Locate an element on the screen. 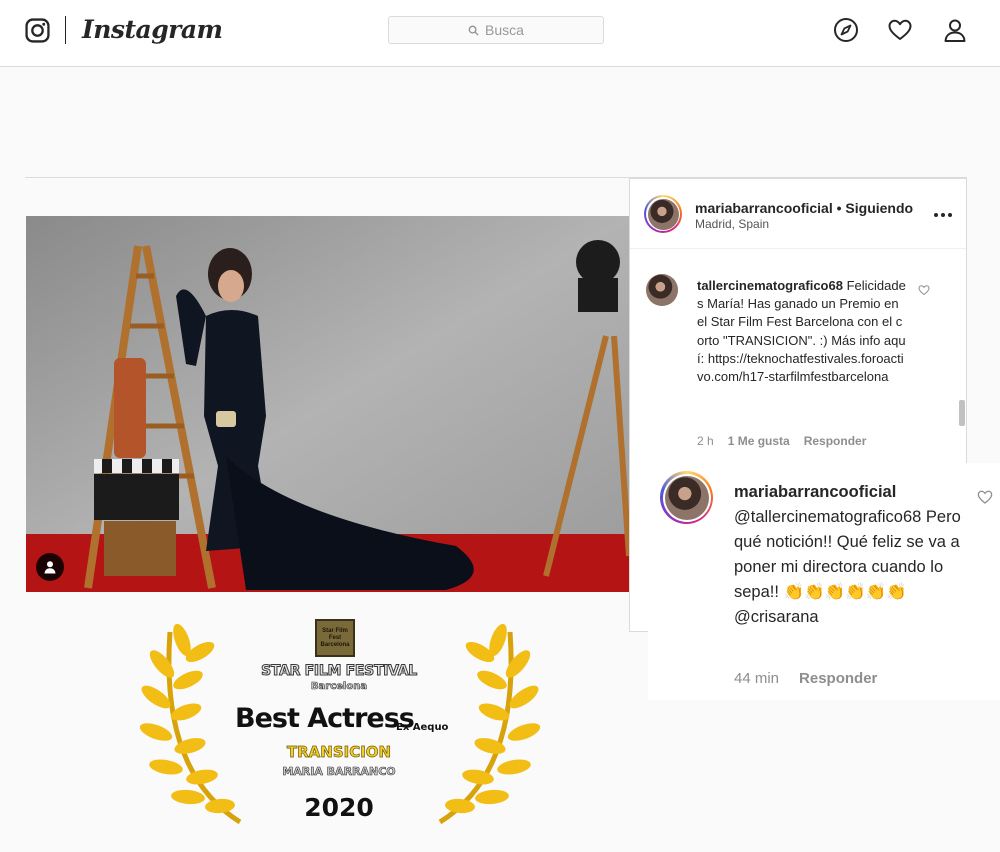 The height and width of the screenshot is (852, 1000). award-film-title: TRANSICION is located at coordinates (339, 752).